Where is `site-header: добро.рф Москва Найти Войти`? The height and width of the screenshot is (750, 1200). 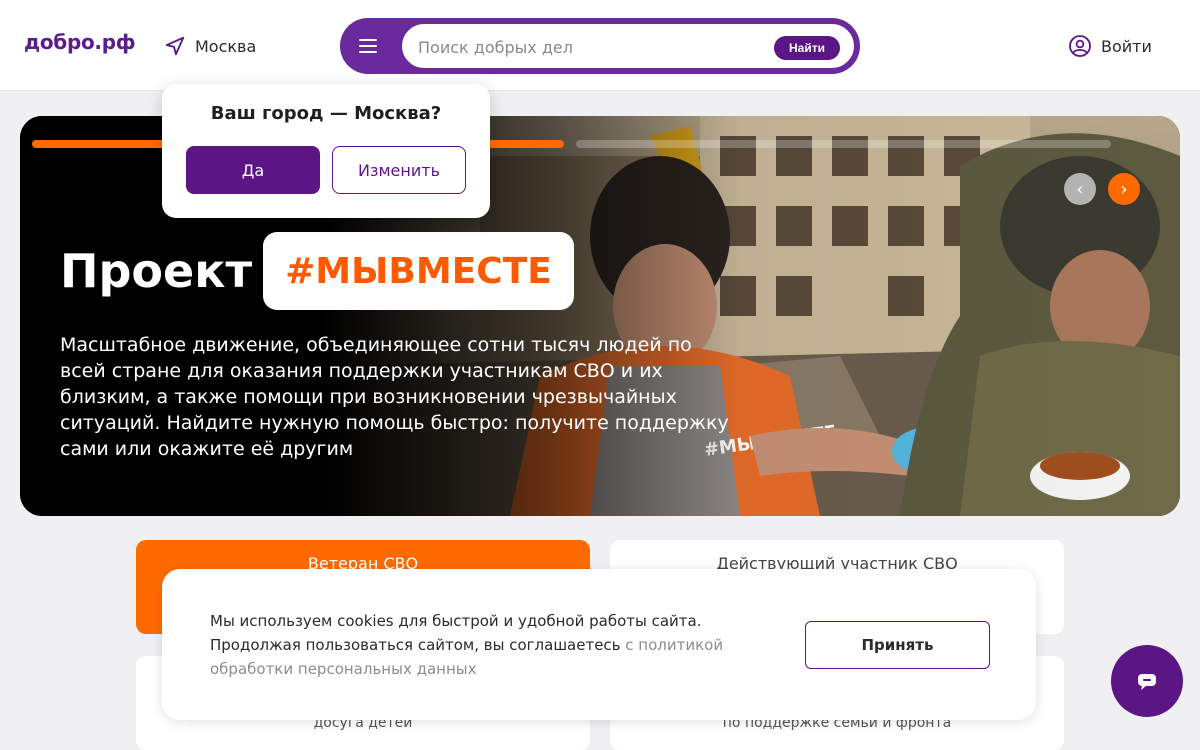
site-header: добро.рф Москва Найти Войти is located at coordinates (600, 45).